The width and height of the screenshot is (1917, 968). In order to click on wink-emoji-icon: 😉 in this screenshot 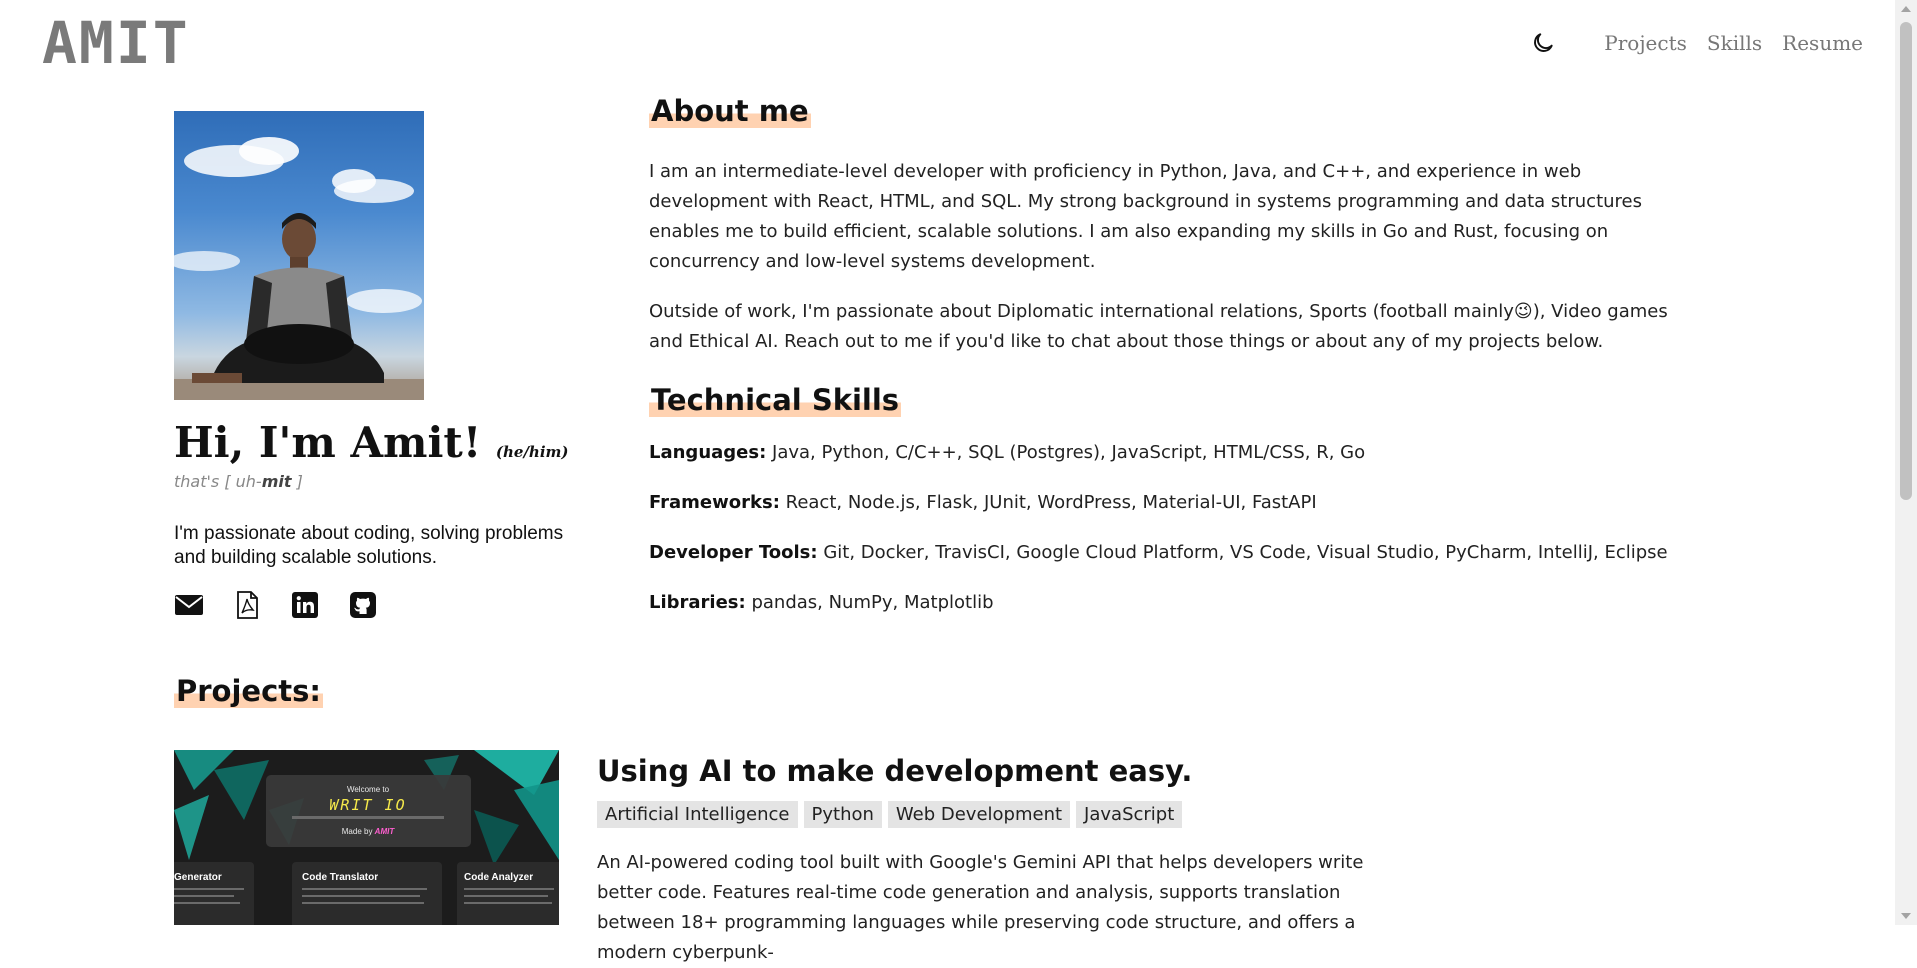, I will do `click(1523, 311)`.